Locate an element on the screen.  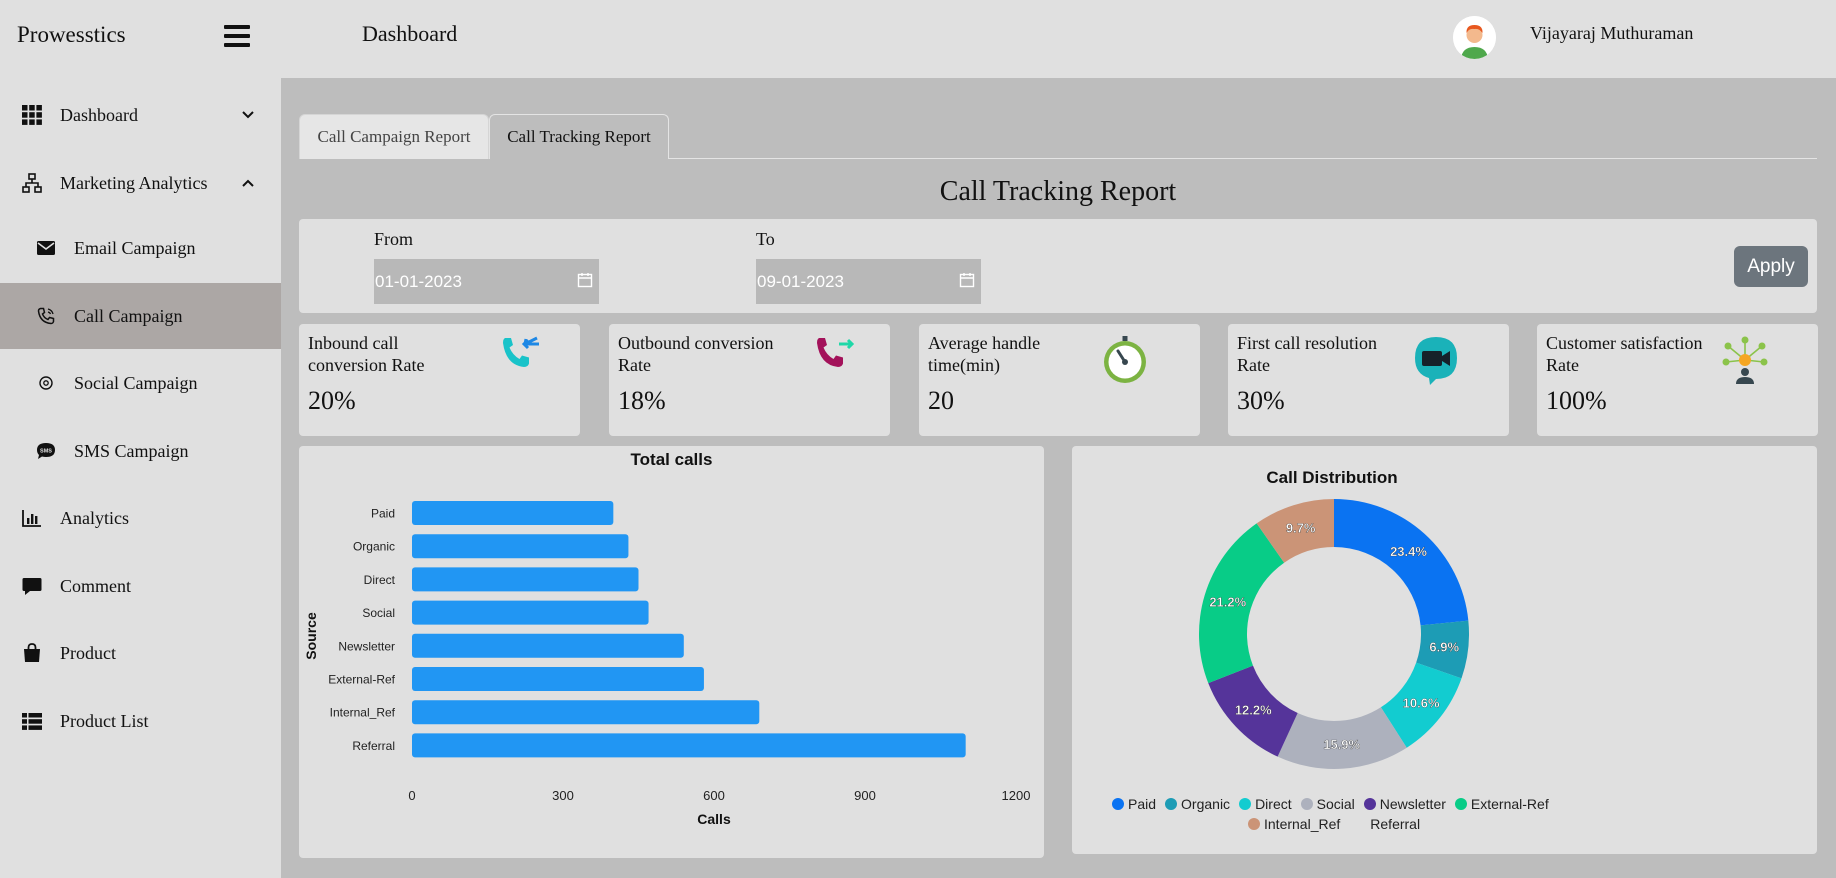
legend-item-internal-ref: Internal_Ref is located at coordinates (1294, 824).